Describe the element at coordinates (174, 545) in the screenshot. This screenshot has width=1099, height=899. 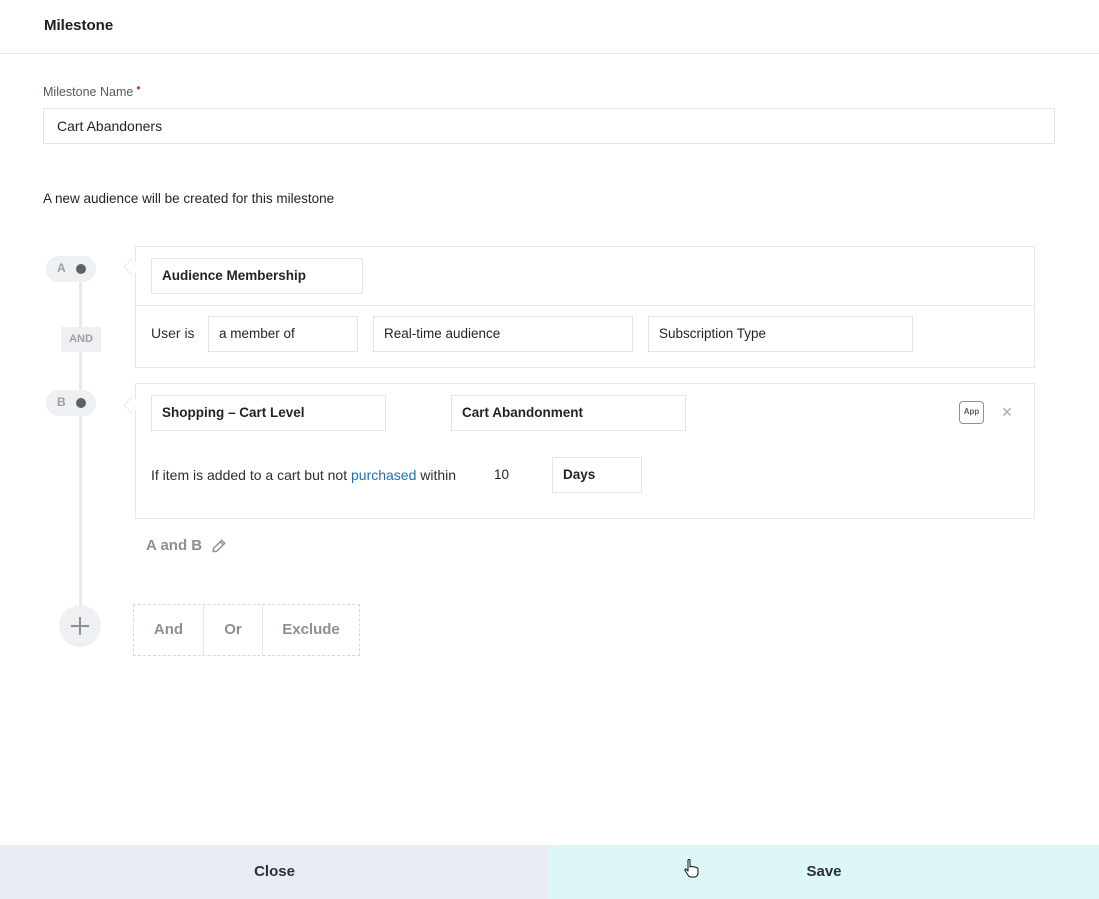
I see `logic-expression: A and B` at that location.